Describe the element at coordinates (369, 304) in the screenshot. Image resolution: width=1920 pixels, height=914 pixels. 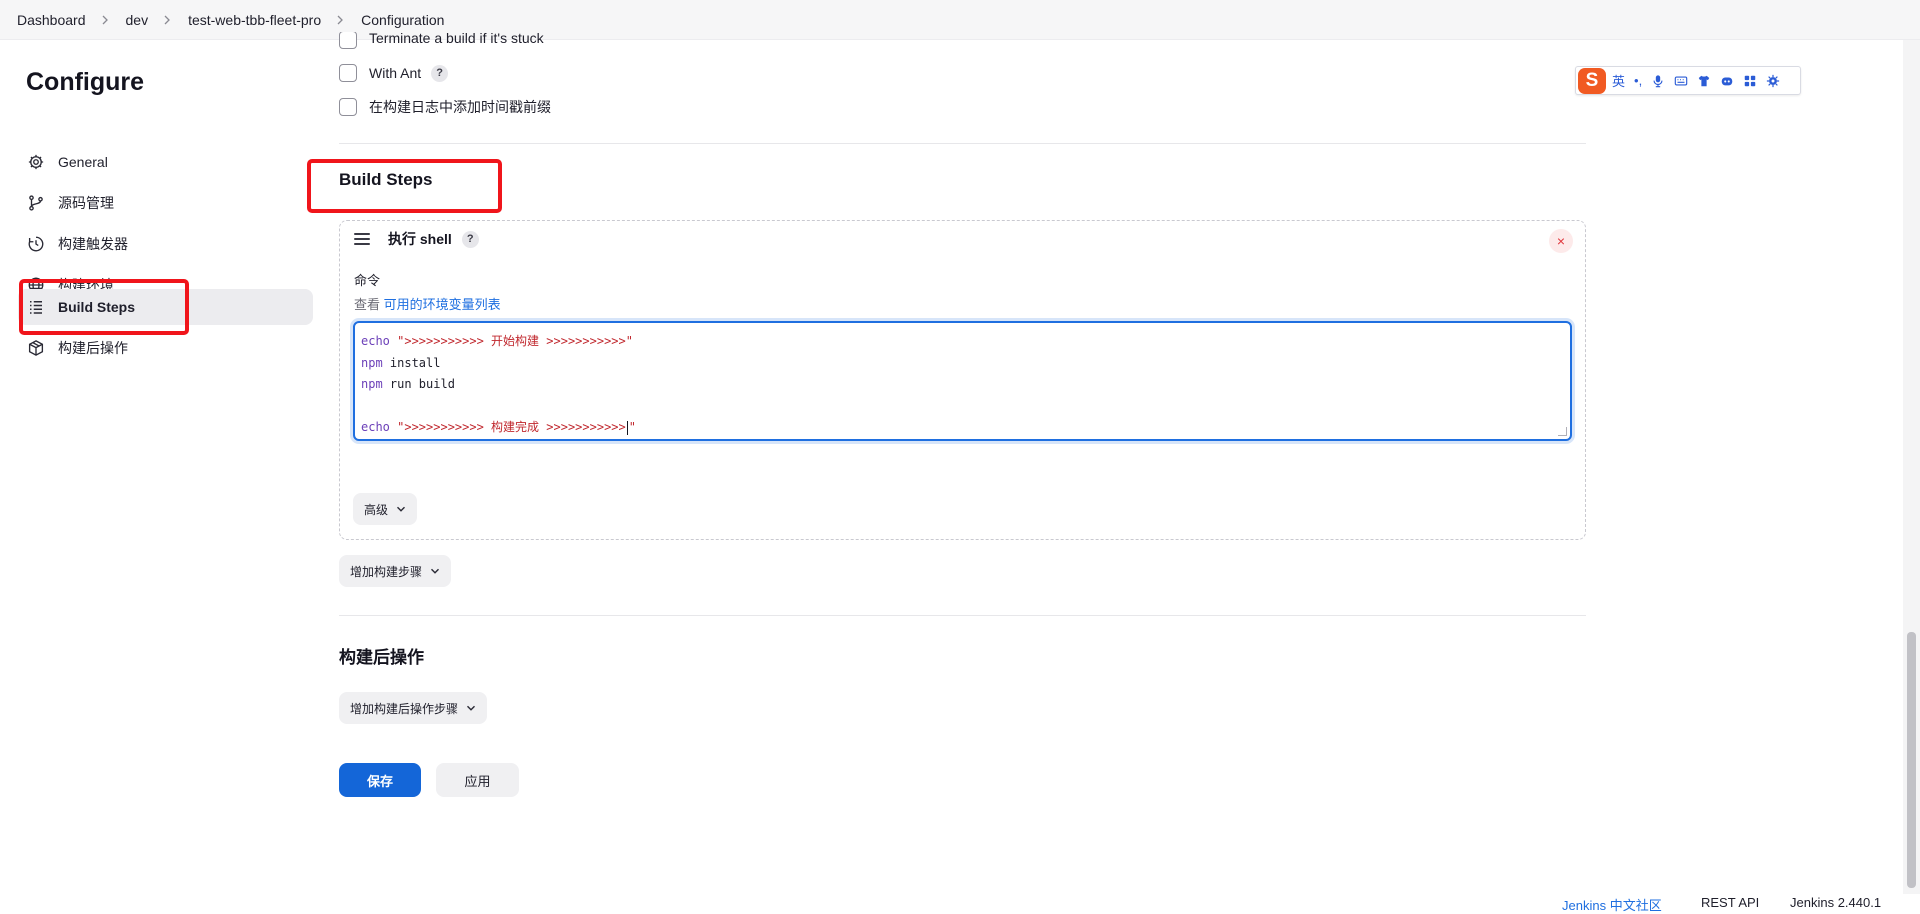
I see `env-prefix: 查看` at that location.